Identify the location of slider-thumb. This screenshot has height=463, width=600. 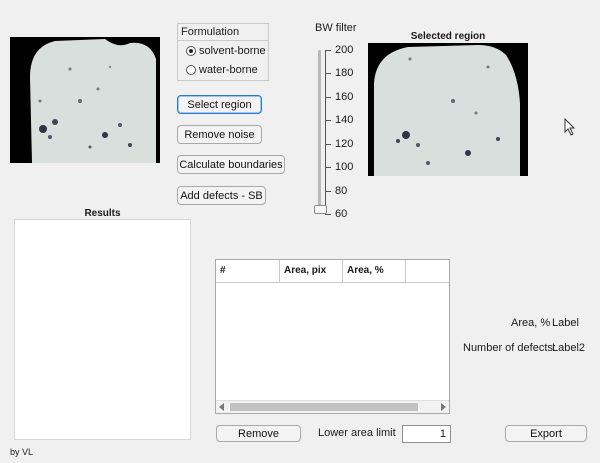
(320, 210).